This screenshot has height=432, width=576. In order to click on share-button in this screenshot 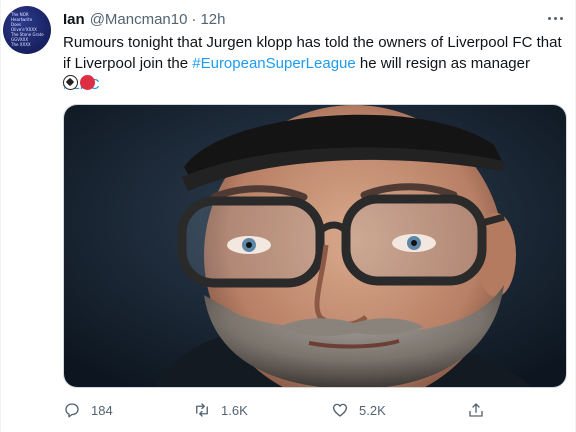, I will do `click(476, 410)`.